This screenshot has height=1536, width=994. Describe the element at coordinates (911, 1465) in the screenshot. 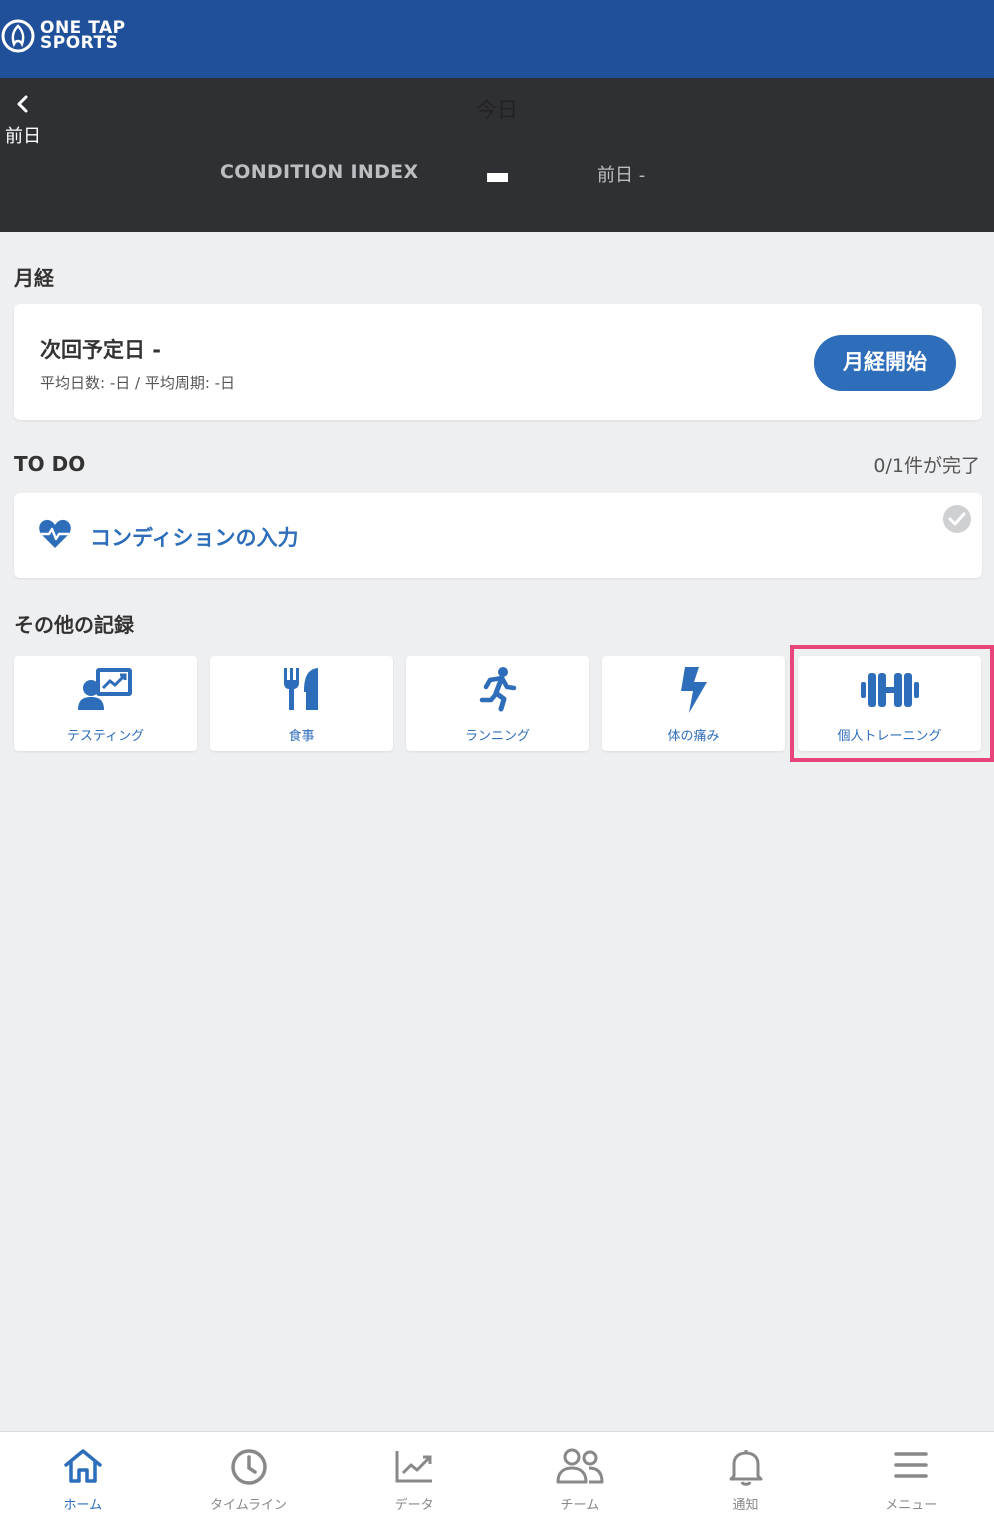

I see `menu-icon` at that location.